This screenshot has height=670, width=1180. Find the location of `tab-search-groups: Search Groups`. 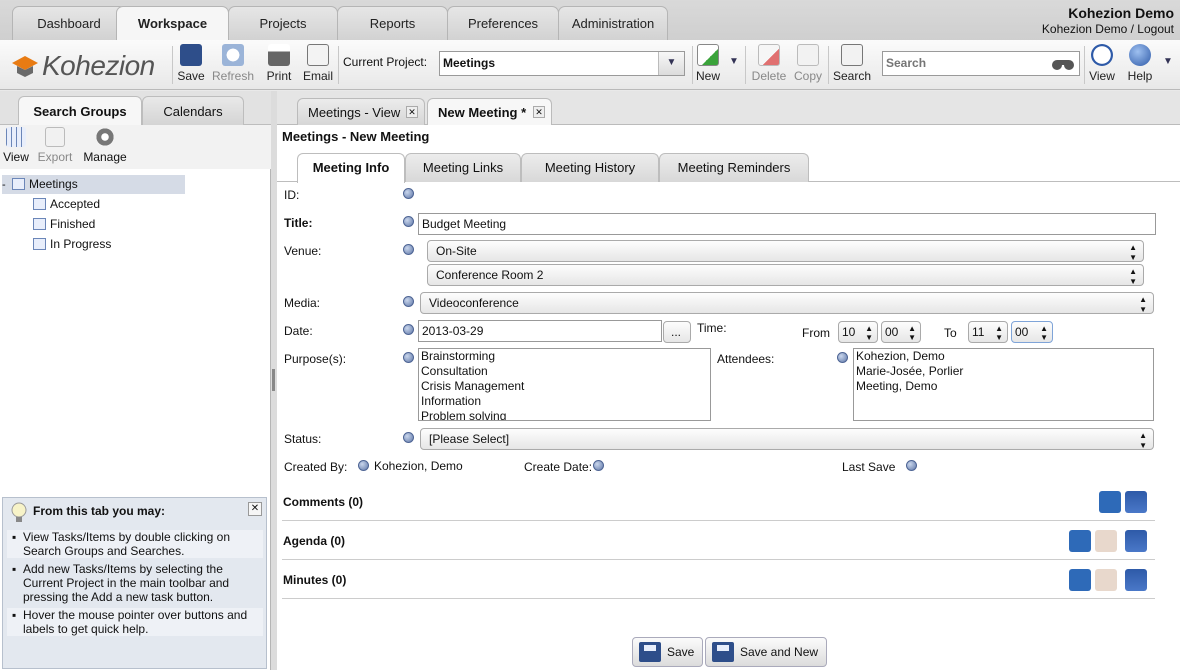

tab-search-groups: Search Groups is located at coordinates (80, 110).